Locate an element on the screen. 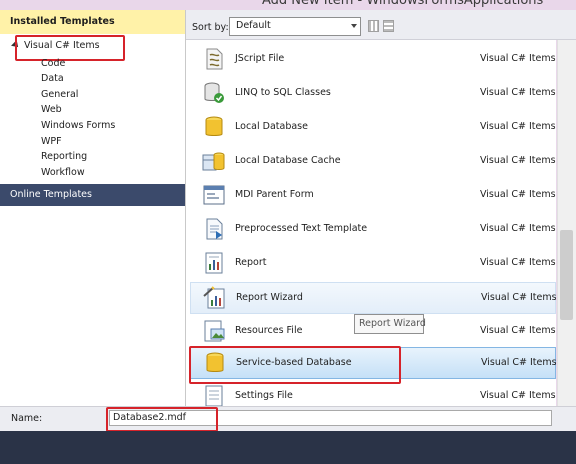 This screenshot has width=576, height=464. tree-item-data: Data is located at coordinates (52, 78).